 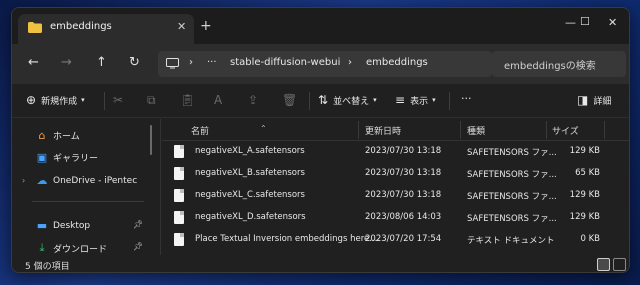 What do you see at coordinates (35, 27) in the screenshot?
I see `folder-icon` at bounding box center [35, 27].